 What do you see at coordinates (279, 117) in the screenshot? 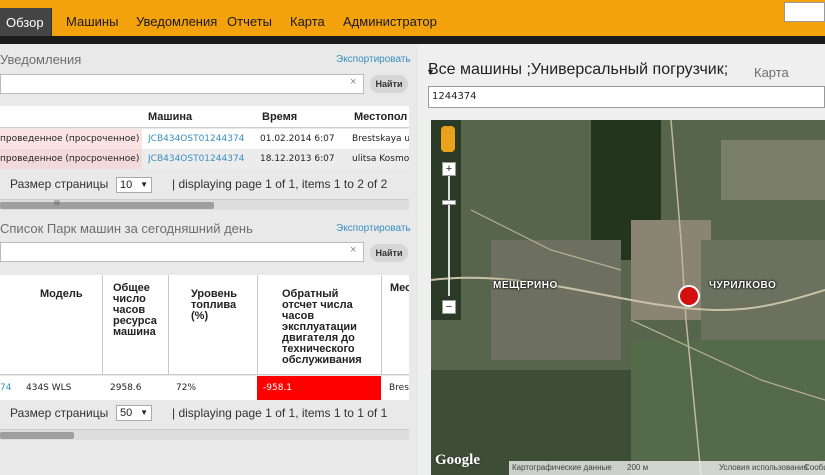
I see `col-time: Время` at bounding box center [279, 117].